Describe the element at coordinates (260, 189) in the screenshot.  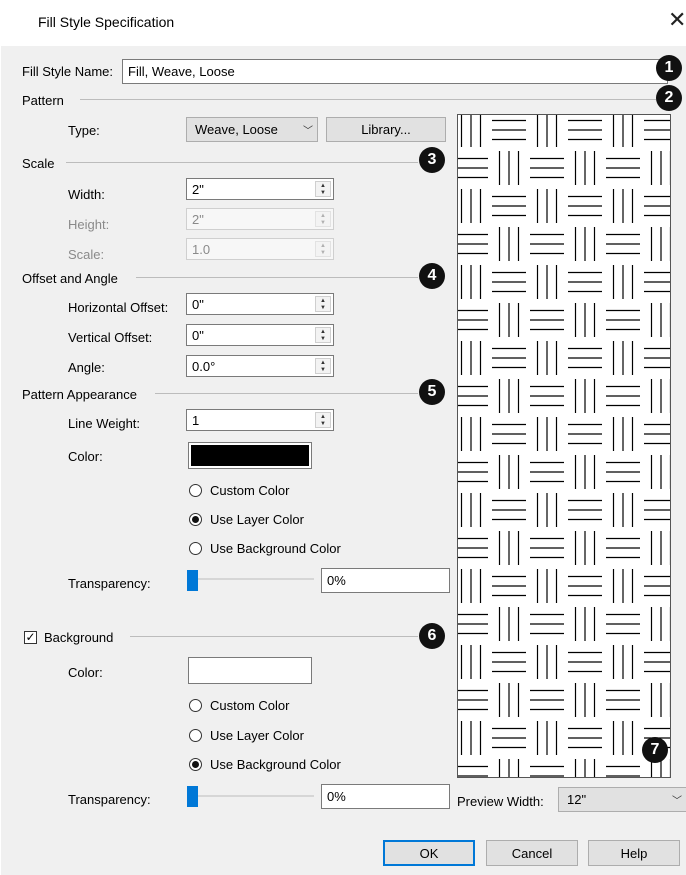
I see `width-spinner: 2" ▲ ▼` at that location.